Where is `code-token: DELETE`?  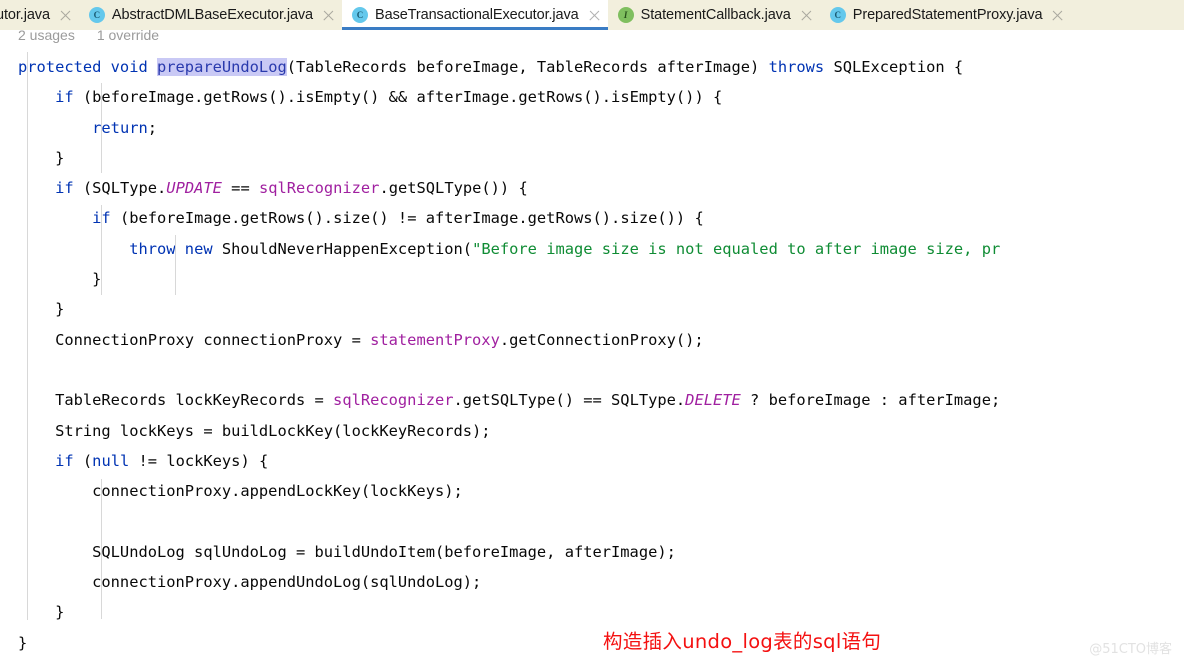 code-token: DELETE is located at coordinates (713, 400).